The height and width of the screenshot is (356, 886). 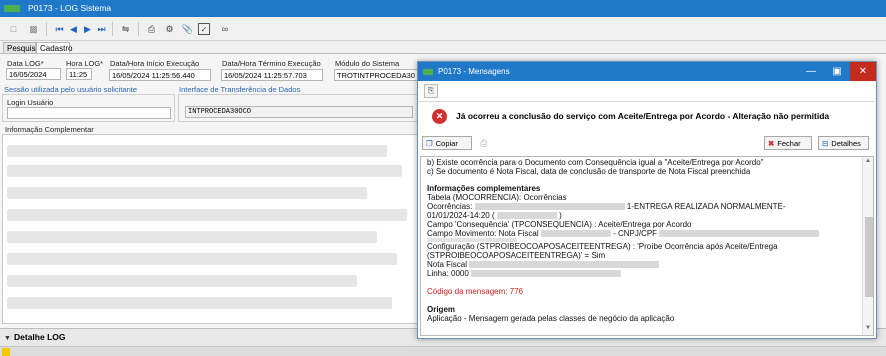 What do you see at coordinates (461, 215) in the screenshot?
I see `ocorrencias-date: 01/01/2024-14:20 (` at bounding box center [461, 215].